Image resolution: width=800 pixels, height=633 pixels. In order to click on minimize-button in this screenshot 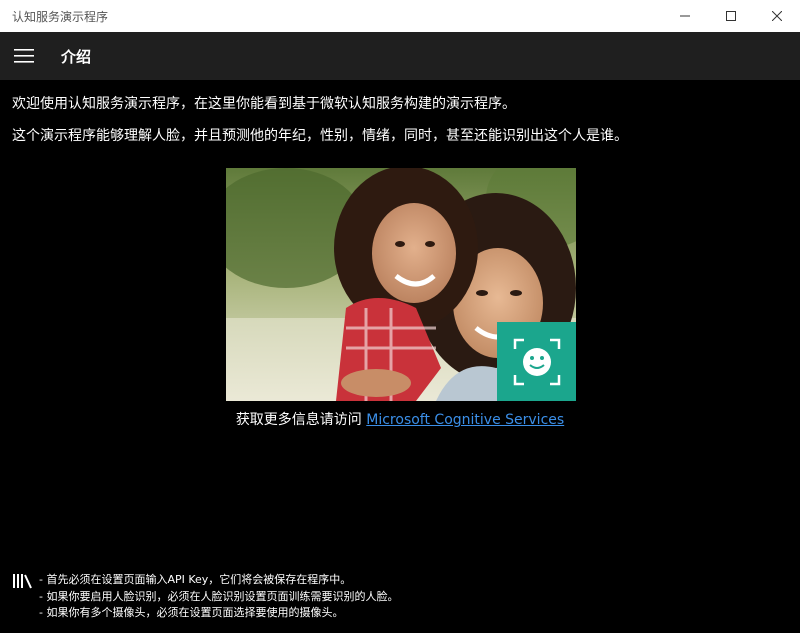, I will do `click(685, 16)`.